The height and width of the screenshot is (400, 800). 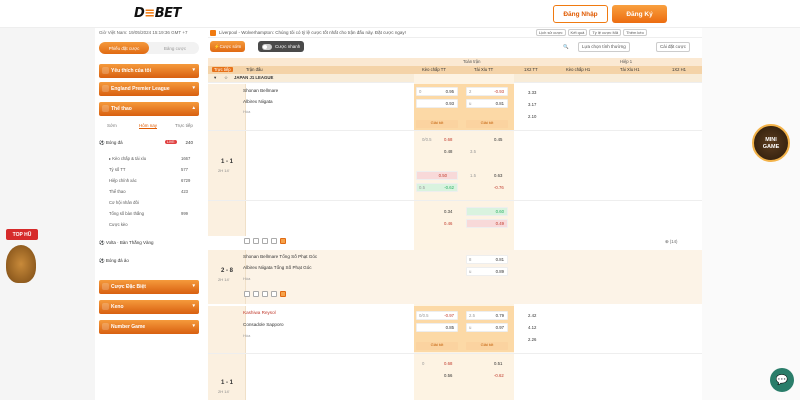 What do you see at coordinates (149, 307) in the screenshot?
I see `sidebar-item-keno: Keno ▾` at bounding box center [149, 307].